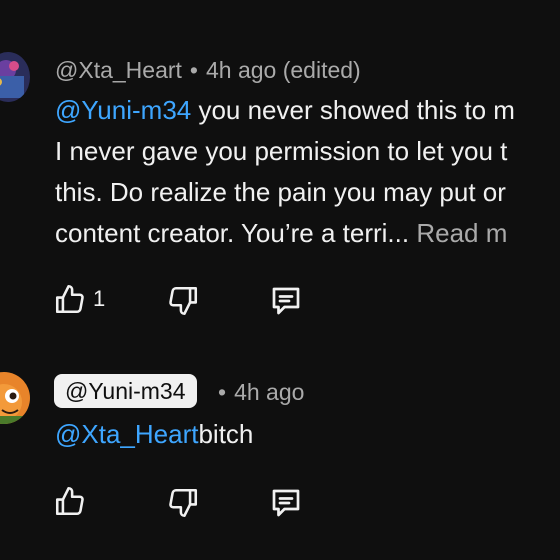  Describe the element at coordinates (15, 398) in the screenshot. I see `avatar-yuni-m34` at that location.